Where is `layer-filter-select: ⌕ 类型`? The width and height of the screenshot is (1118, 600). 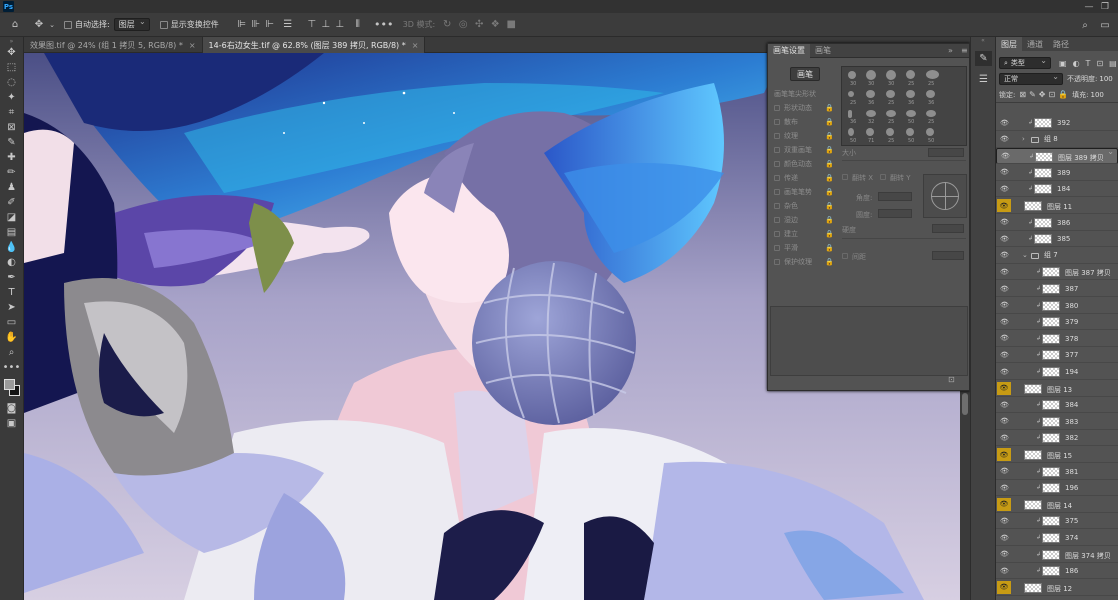 layer-filter-select: ⌕ 类型 is located at coordinates (1025, 62).